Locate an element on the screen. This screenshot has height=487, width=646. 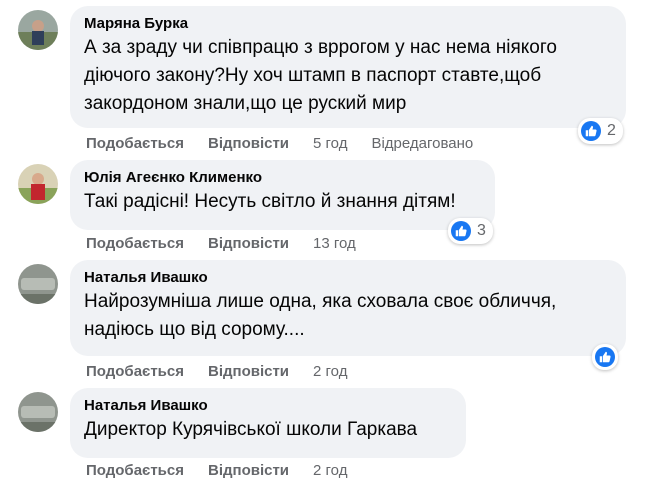
reaction-count: 3 is located at coordinates (481, 230).